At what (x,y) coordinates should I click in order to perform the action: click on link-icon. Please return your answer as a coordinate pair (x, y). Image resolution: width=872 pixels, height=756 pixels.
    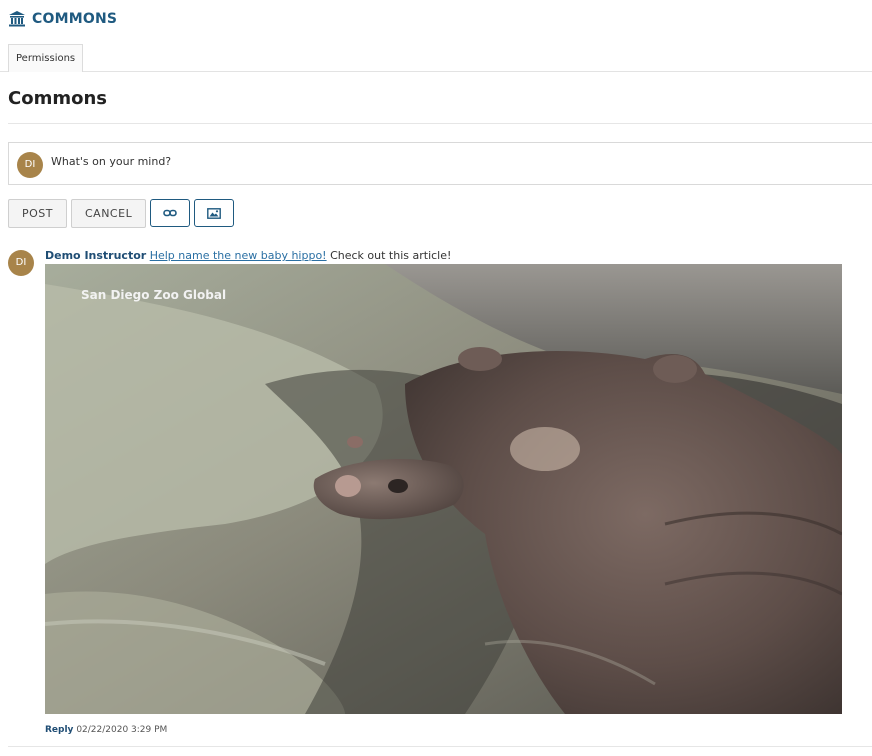
    Looking at the image, I should click on (170, 213).